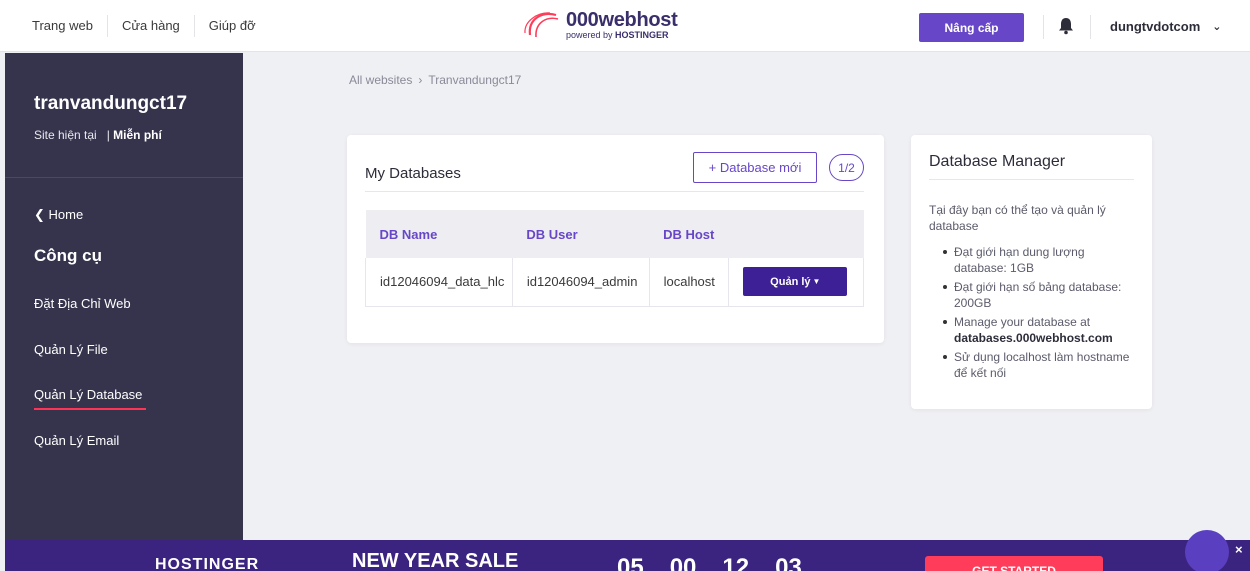 This screenshot has height=571, width=1250. I want to click on breadcrumb-current: Tranvandungct17, so click(475, 80).